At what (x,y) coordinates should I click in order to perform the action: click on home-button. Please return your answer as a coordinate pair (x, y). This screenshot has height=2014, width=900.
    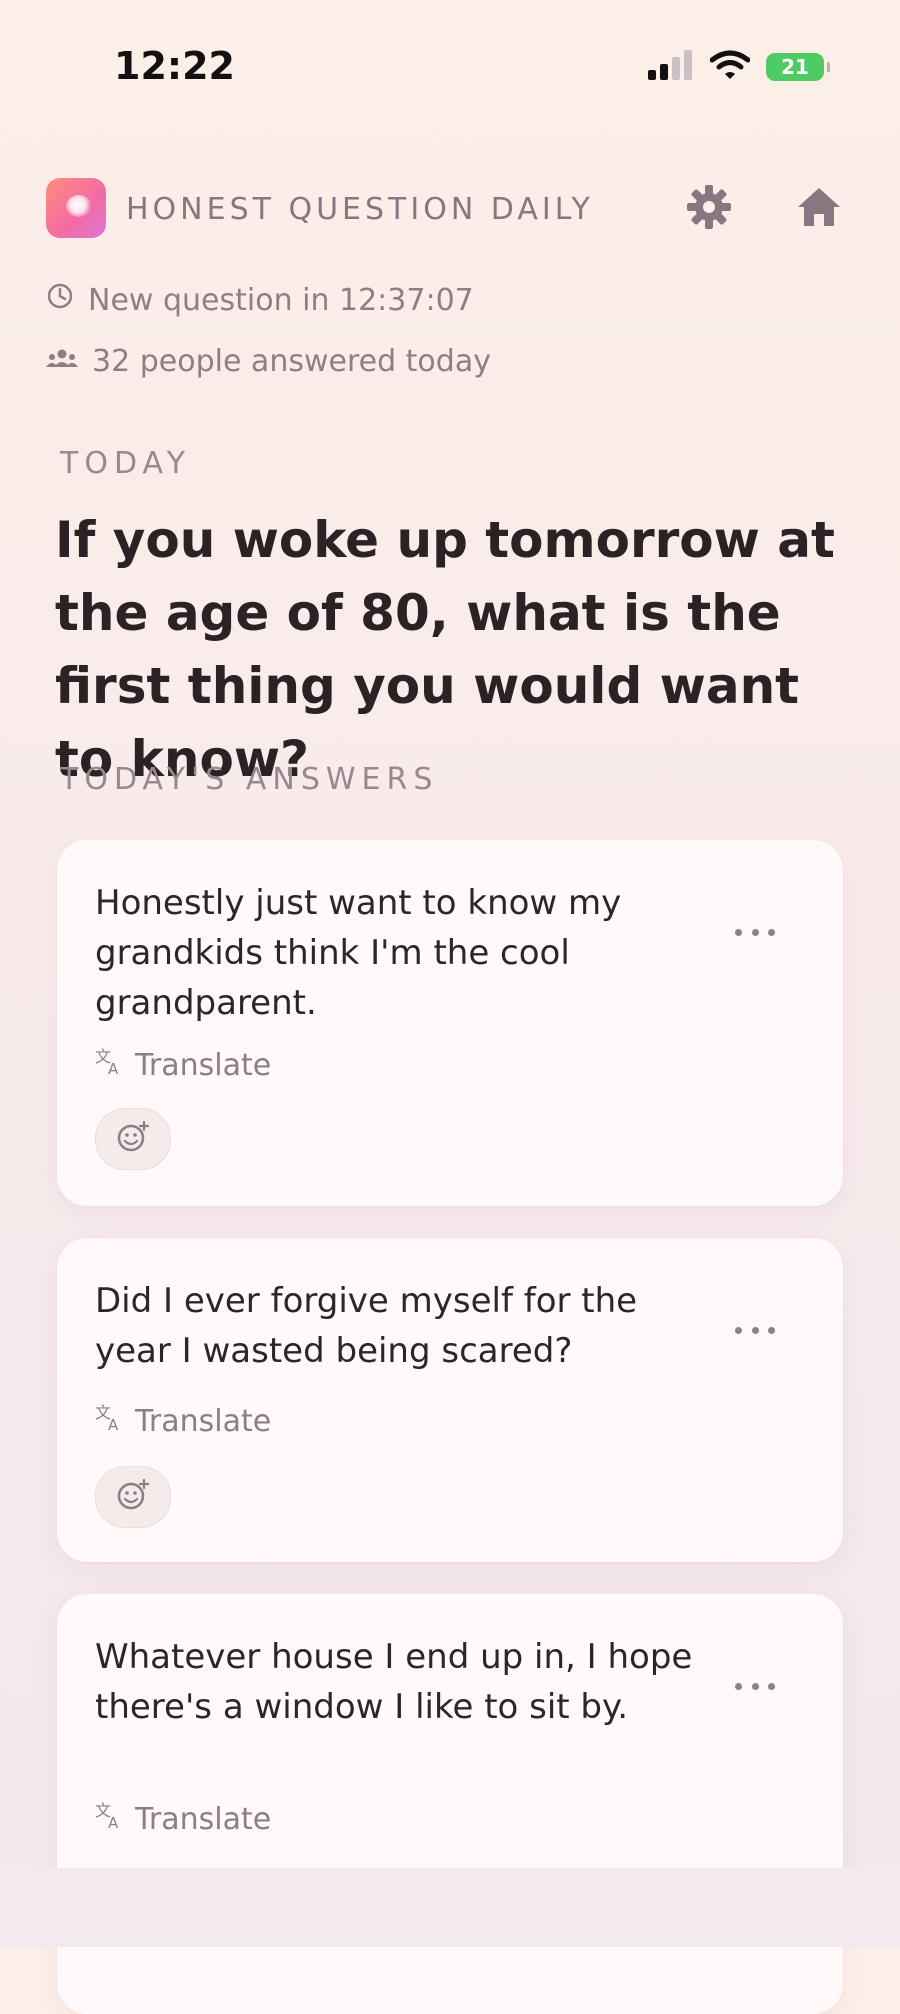
    Looking at the image, I should click on (819, 209).